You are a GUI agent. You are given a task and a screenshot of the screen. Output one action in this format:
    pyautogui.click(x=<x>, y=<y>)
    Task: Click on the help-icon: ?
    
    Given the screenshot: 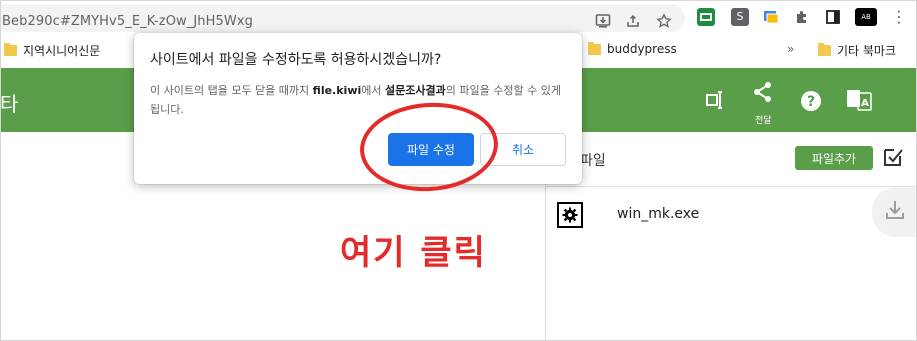 What is the action you would take?
    pyautogui.click(x=811, y=104)
    